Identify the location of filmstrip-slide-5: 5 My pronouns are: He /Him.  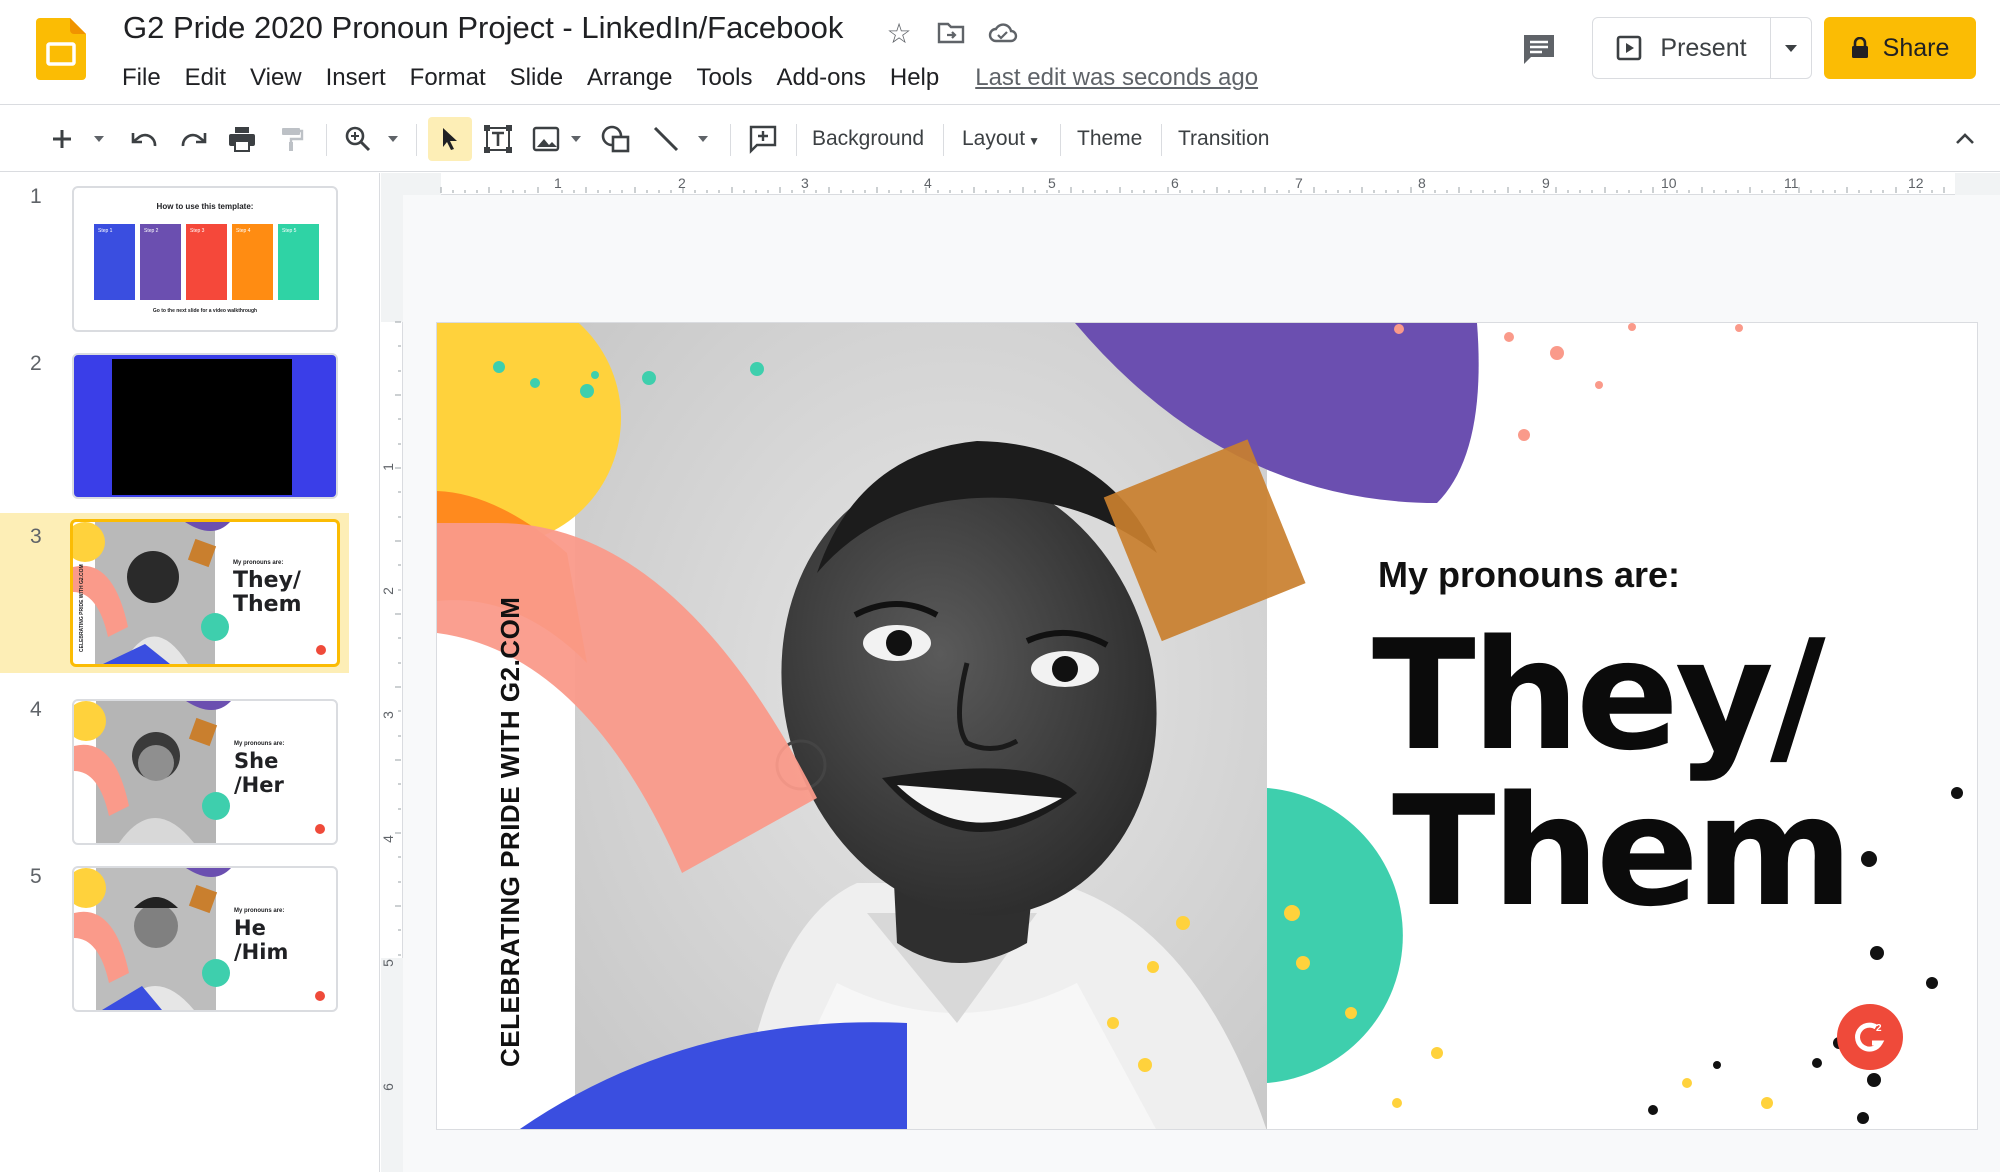
(174, 933).